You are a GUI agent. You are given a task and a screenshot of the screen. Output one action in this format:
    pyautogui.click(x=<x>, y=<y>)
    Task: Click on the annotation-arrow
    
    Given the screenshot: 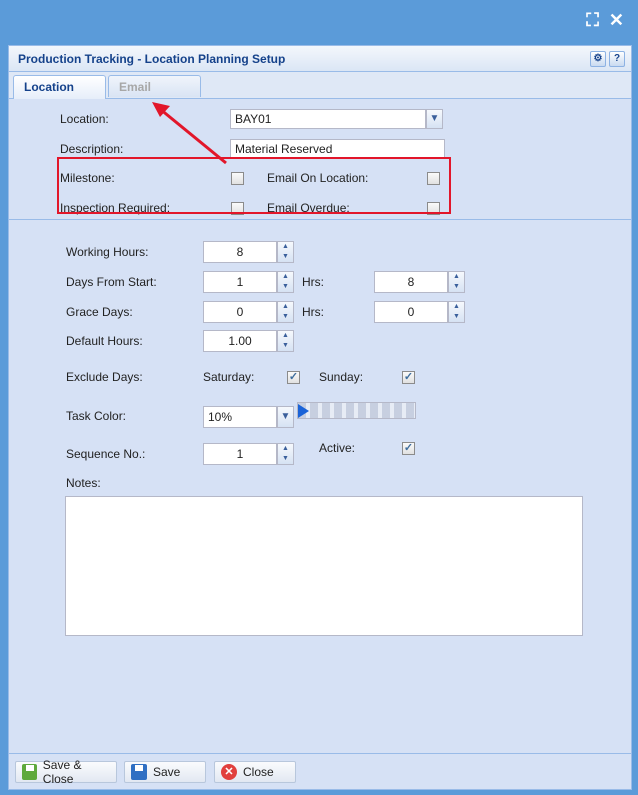 What is the action you would take?
    pyautogui.click(x=189, y=133)
    